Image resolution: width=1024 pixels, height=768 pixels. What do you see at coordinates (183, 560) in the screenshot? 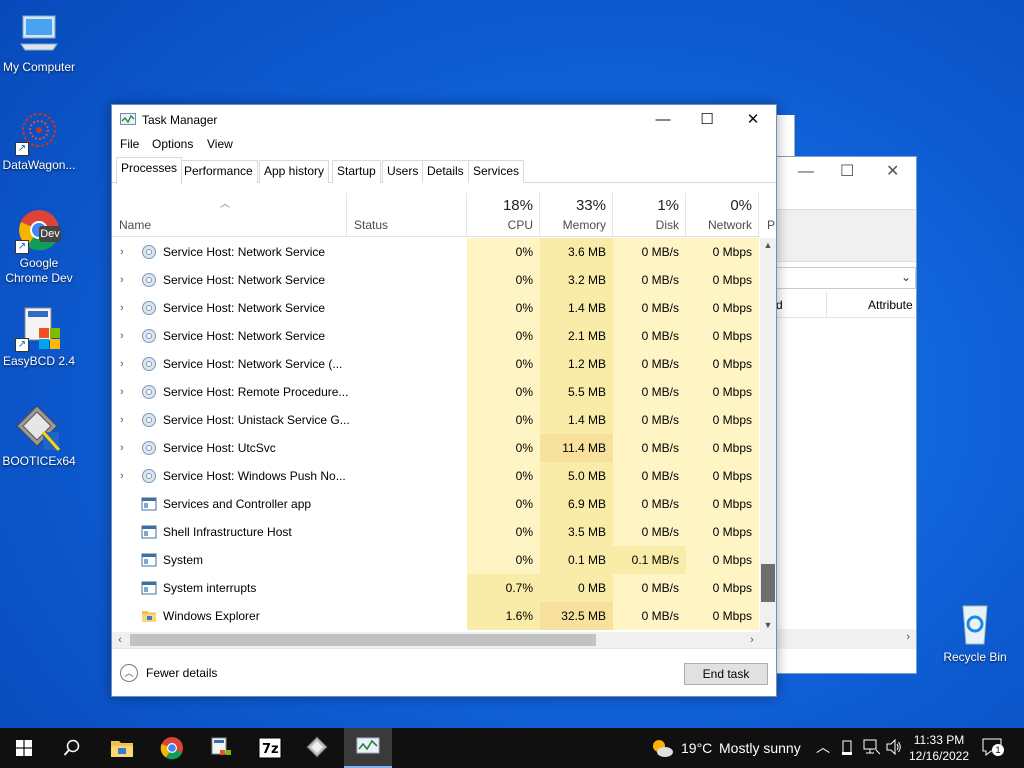
I see `process-name: System` at bounding box center [183, 560].